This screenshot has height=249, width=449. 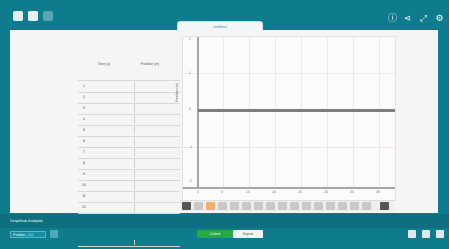 I want to click on row-number: 2, so click(x=84, y=97).